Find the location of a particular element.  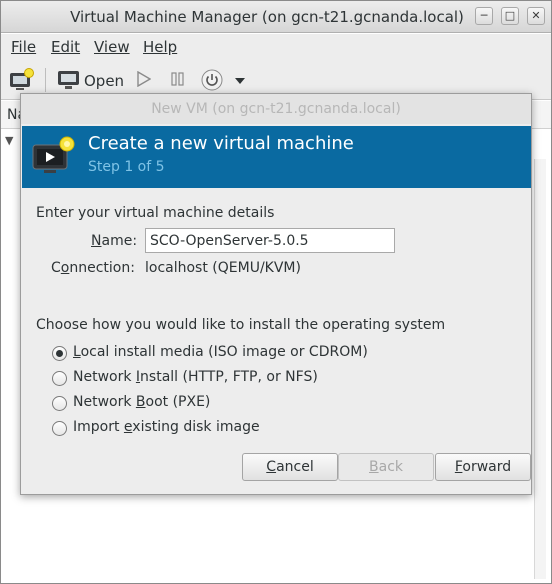

shutdown-button is located at coordinates (212, 80).